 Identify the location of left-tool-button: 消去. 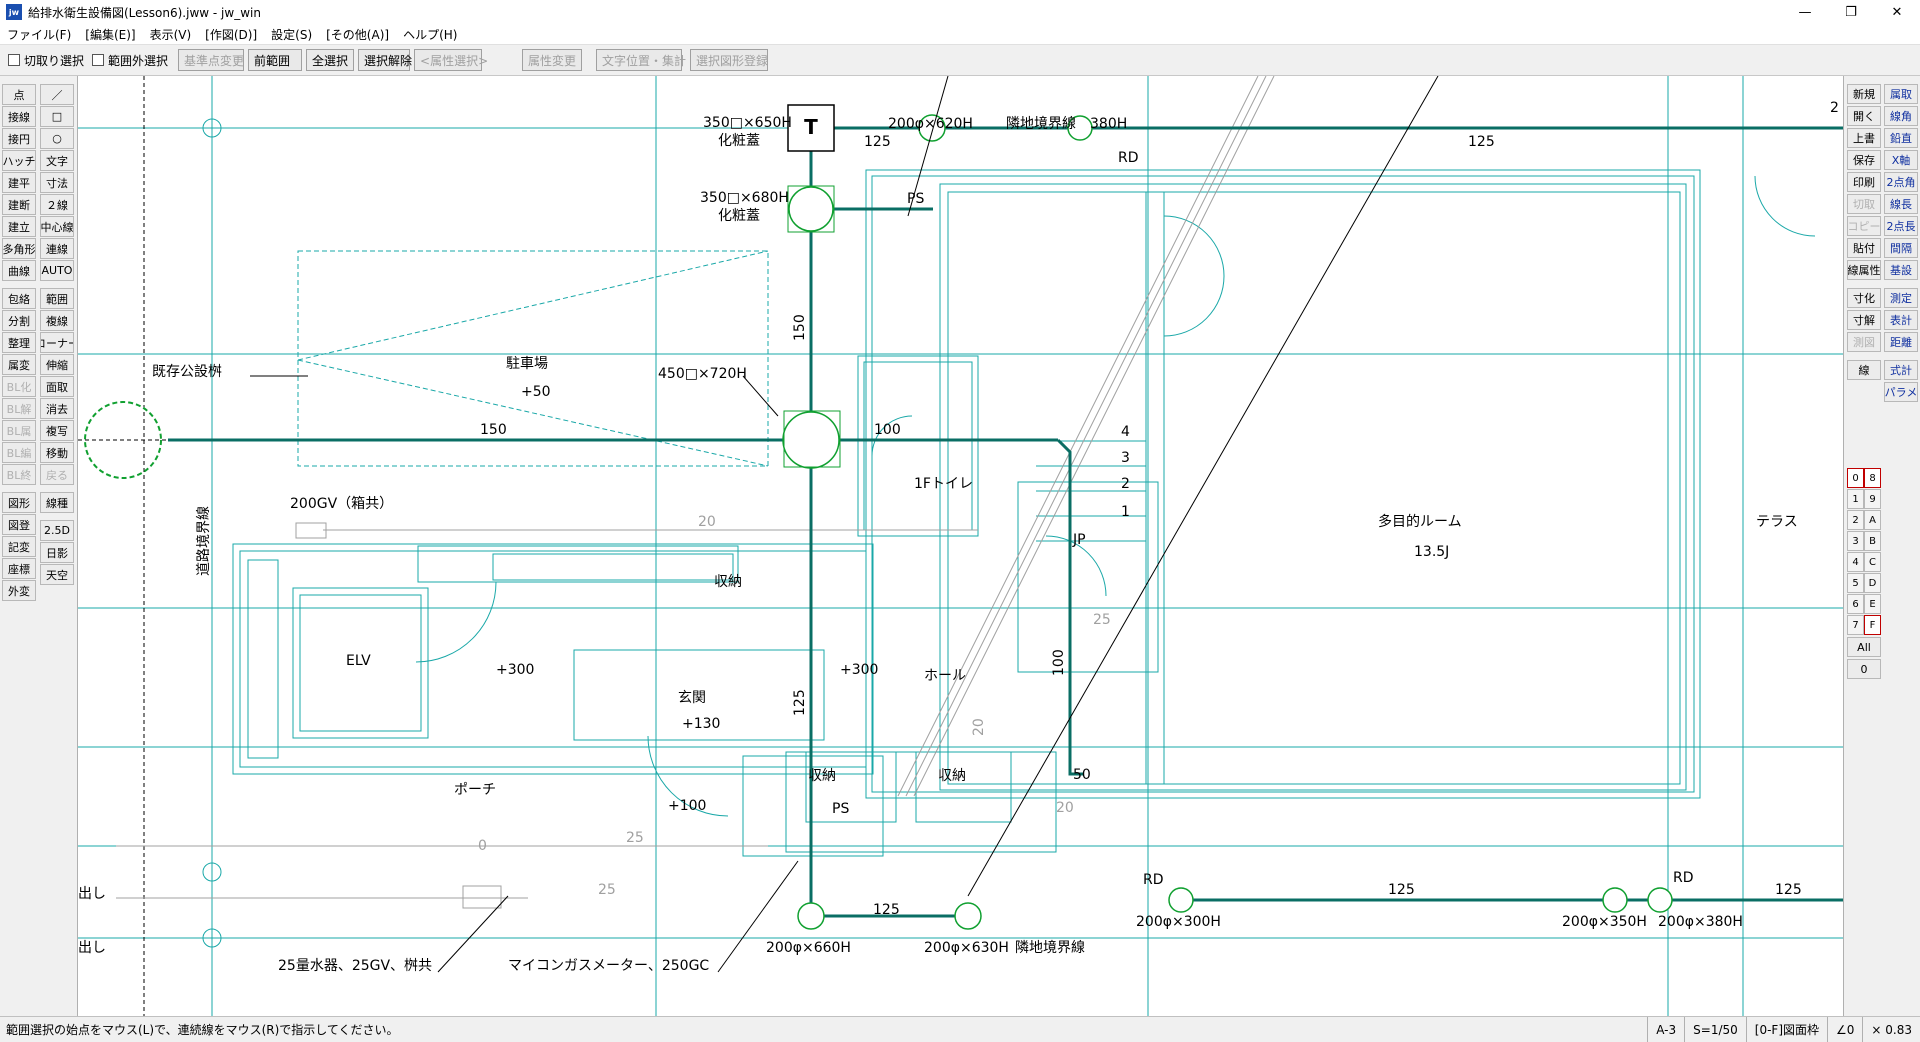
(57, 408).